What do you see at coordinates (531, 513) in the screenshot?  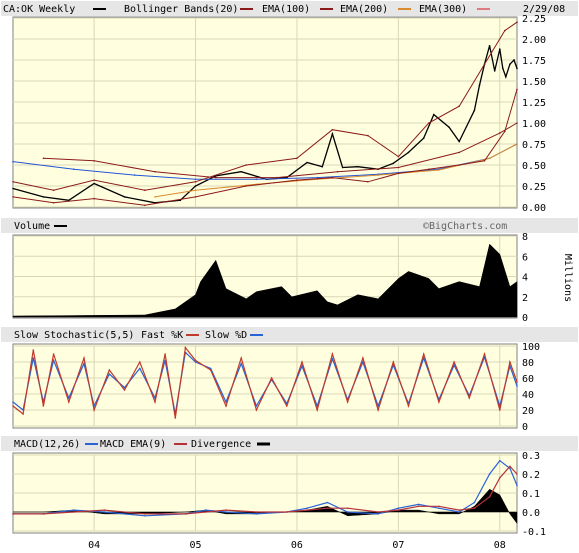 I see `y-tick-label: 0.0` at bounding box center [531, 513].